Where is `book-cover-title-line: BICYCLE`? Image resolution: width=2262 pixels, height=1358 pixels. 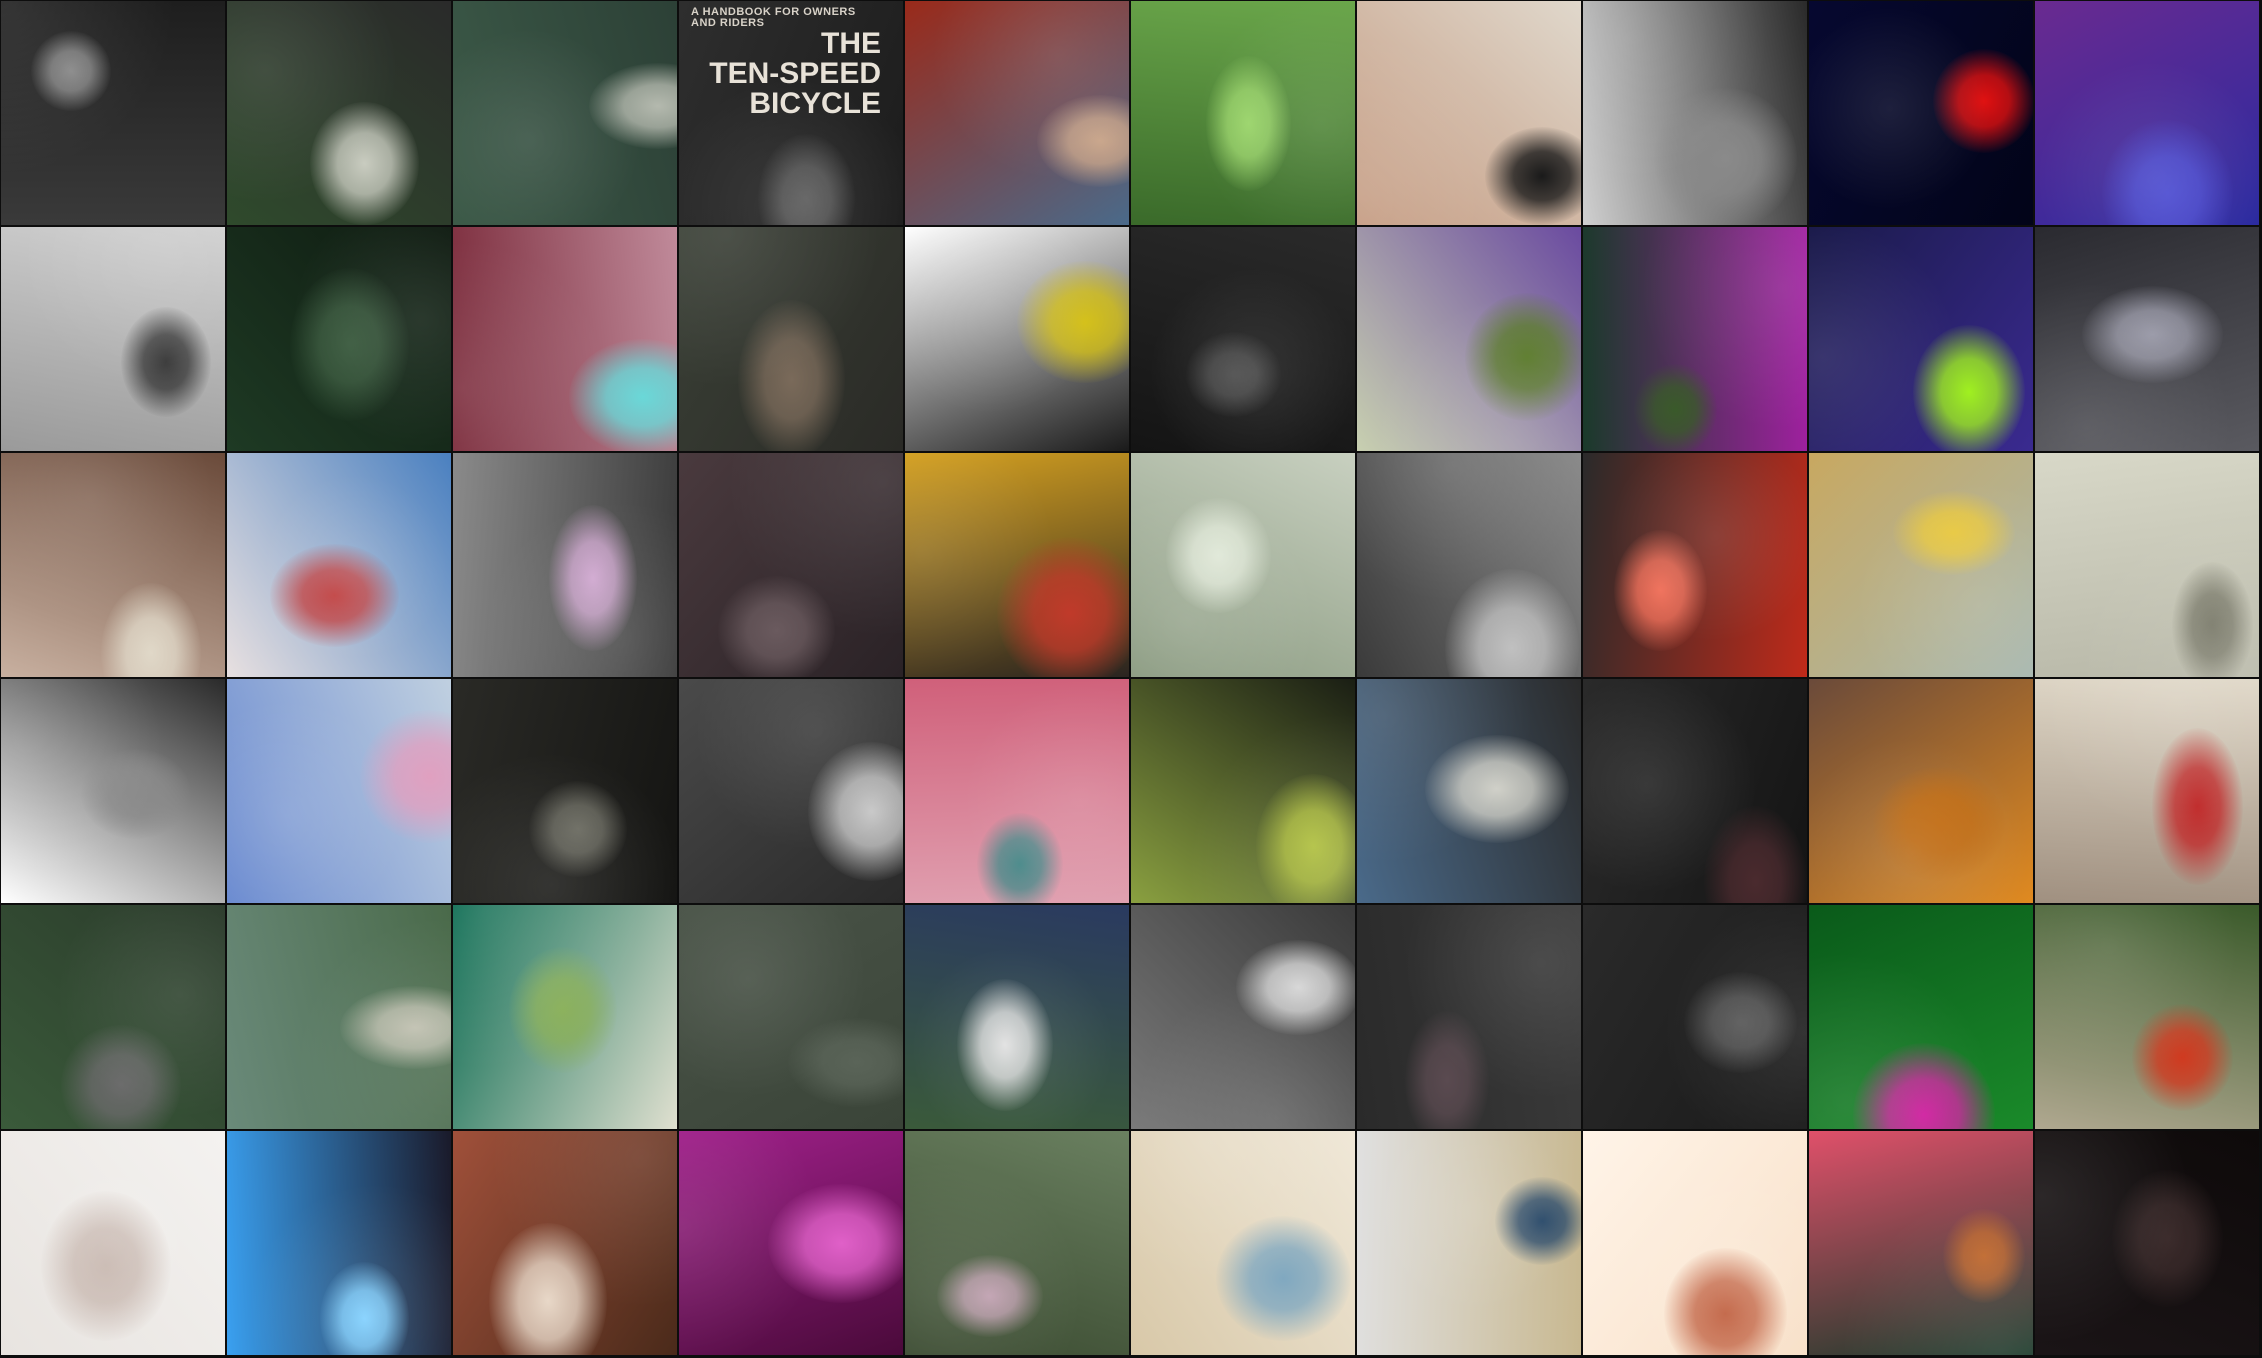
book-cover-title-line: BICYCLE is located at coordinates (815, 103).